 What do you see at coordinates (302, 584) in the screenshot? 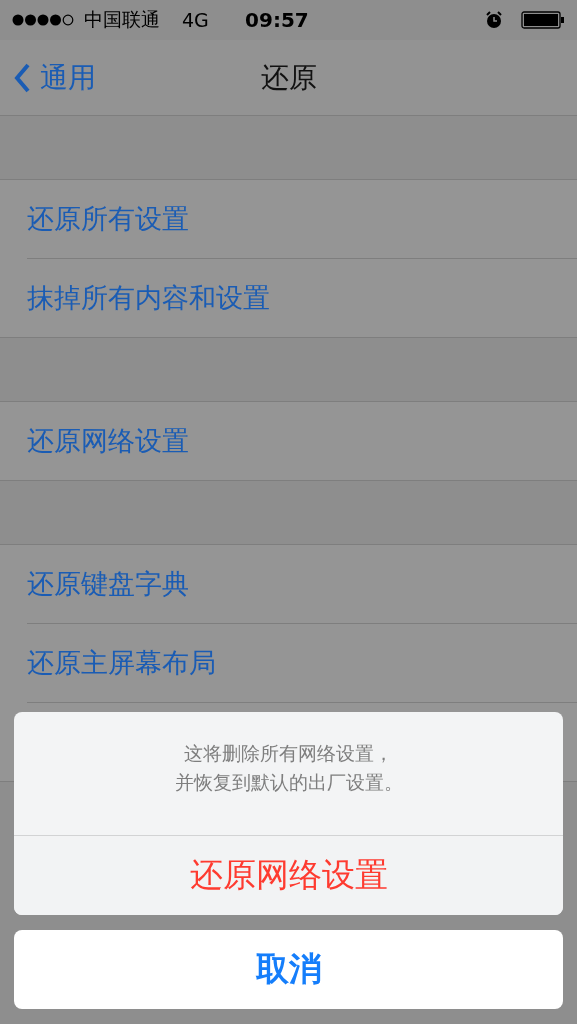
I see `settings-row: 还原键盘字典` at bounding box center [302, 584].